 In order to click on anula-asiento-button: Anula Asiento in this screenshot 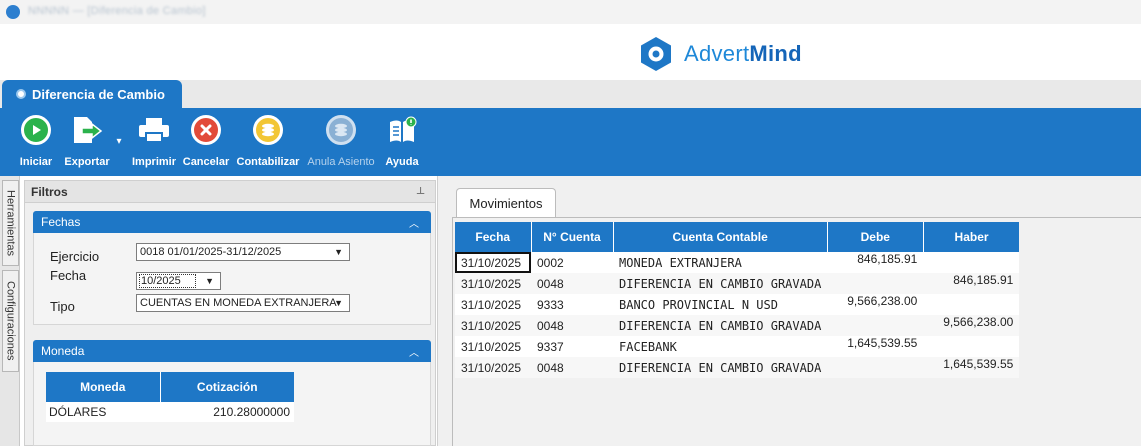, I will do `click(341, 142)`.